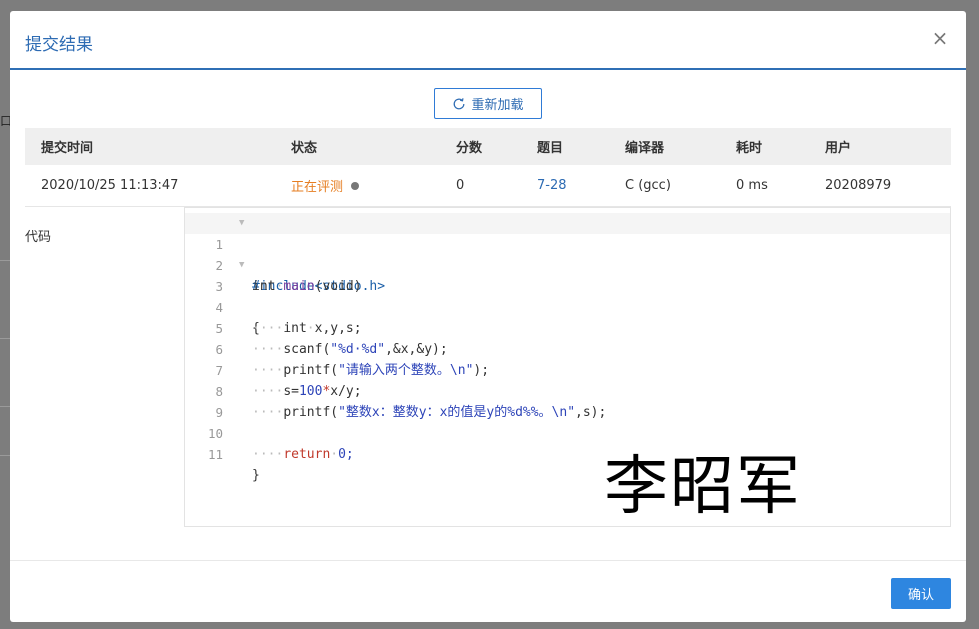  Describe the element at coordinates (215, 454) in the screenshot. I see `line-number: 11` at that location.